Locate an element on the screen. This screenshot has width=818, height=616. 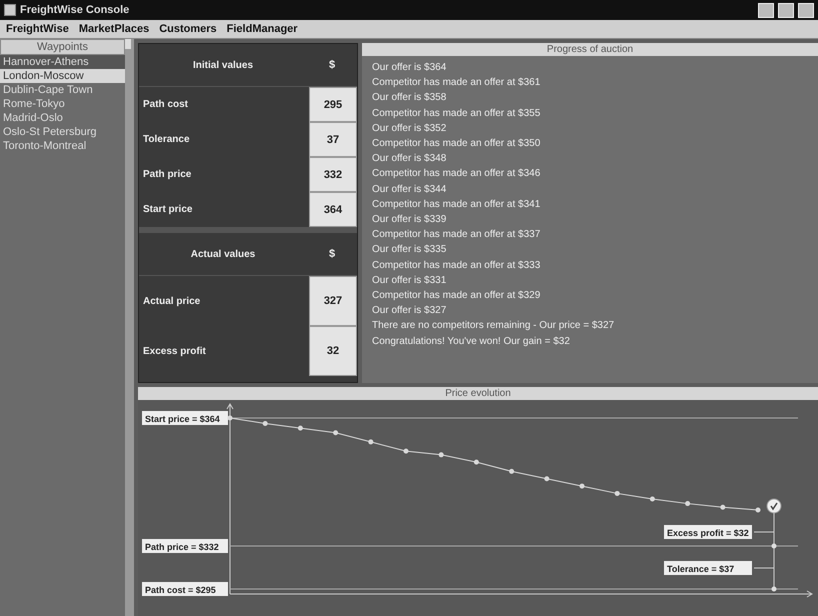
close-button is located at coordinates (806, 10).